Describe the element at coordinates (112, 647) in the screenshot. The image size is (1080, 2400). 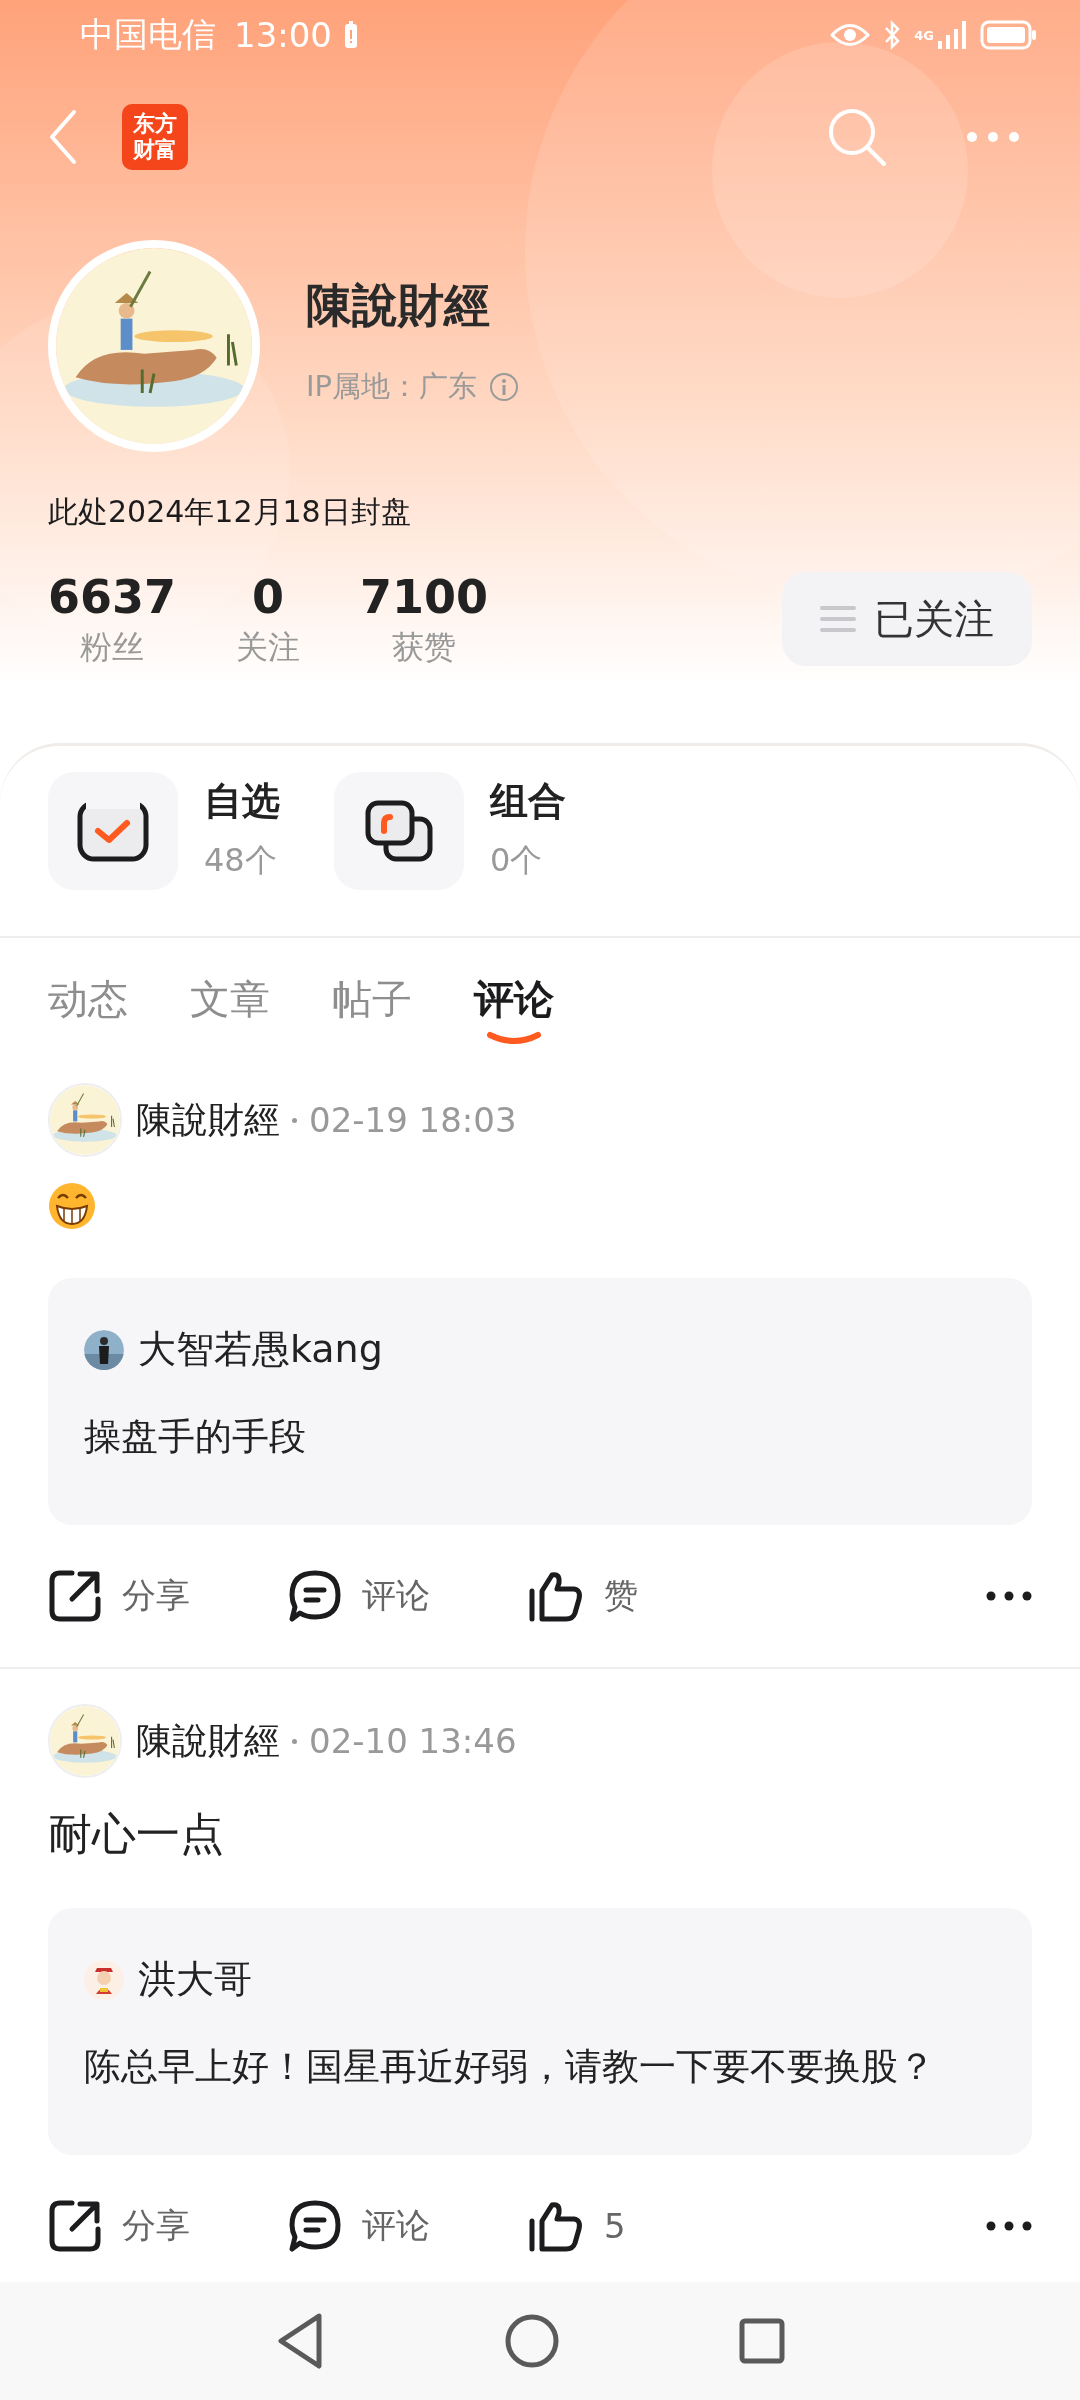
I see `stat-label: 粉丝` at that location.